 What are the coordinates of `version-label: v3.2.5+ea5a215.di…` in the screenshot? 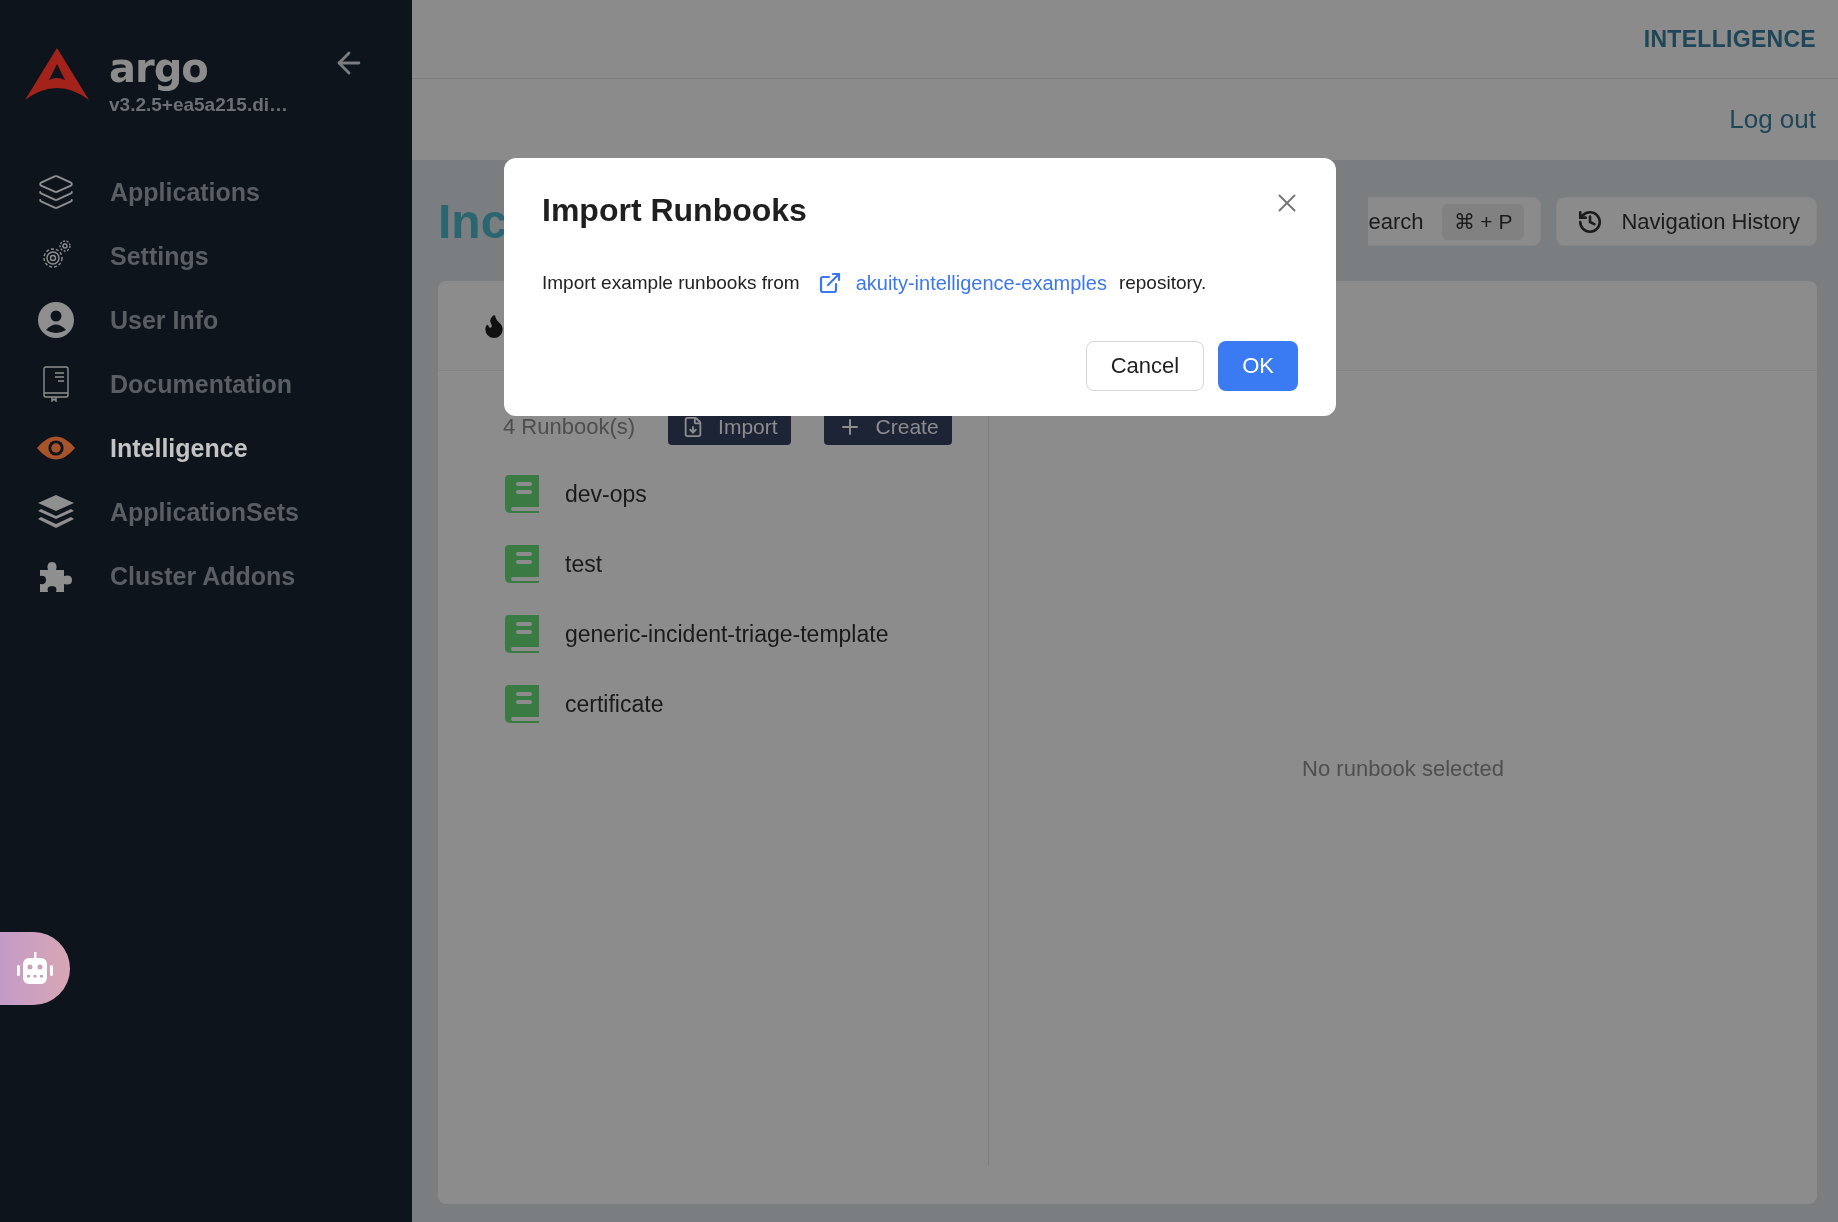 It's located at (199, 105).